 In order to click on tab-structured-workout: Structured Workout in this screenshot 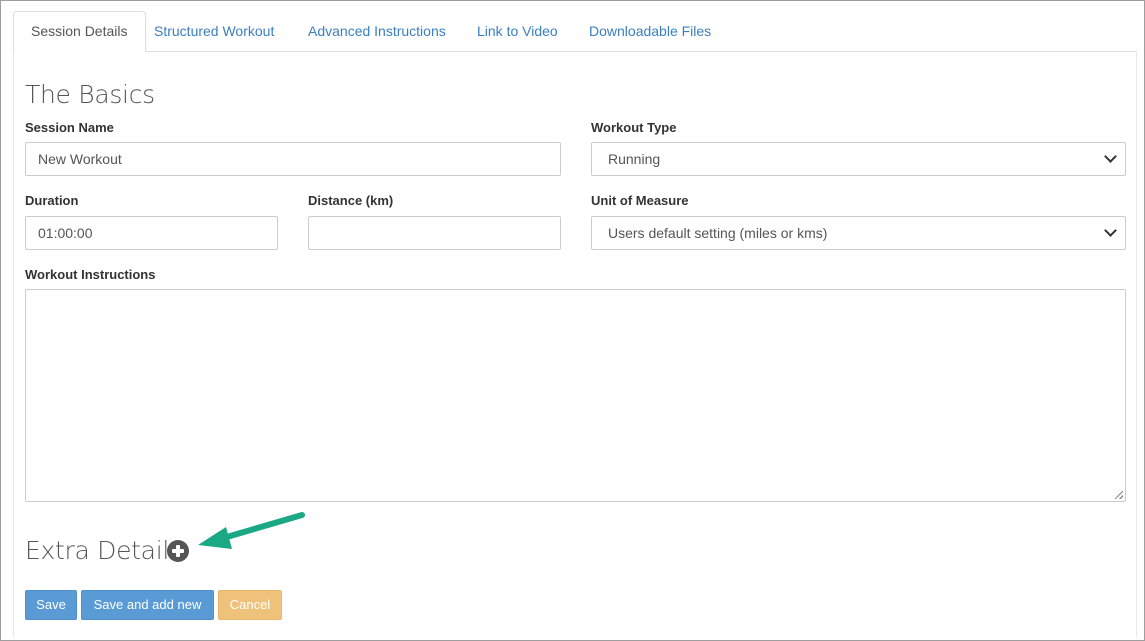, I will do `click(214, 31)`.